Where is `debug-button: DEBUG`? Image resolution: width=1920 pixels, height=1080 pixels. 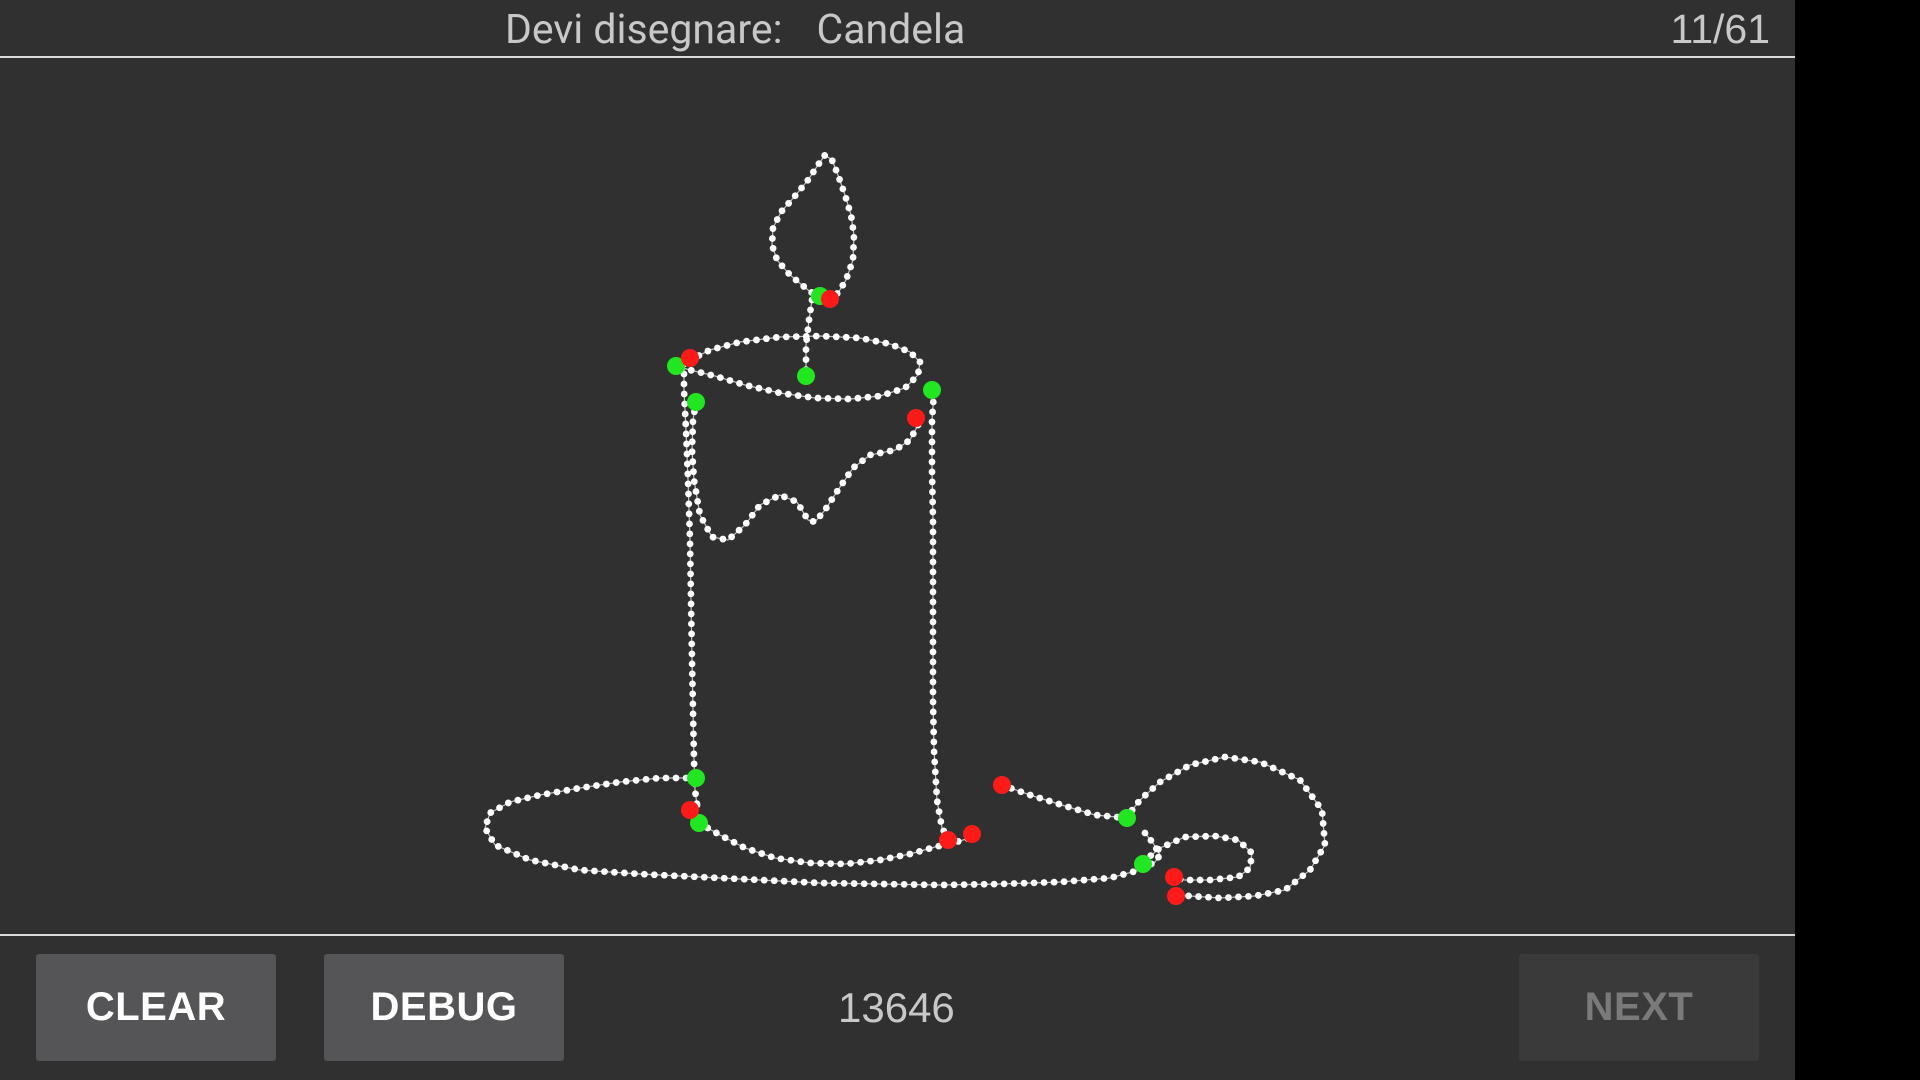
debug-button: DEBUG is located at coordinates (444, 1007).